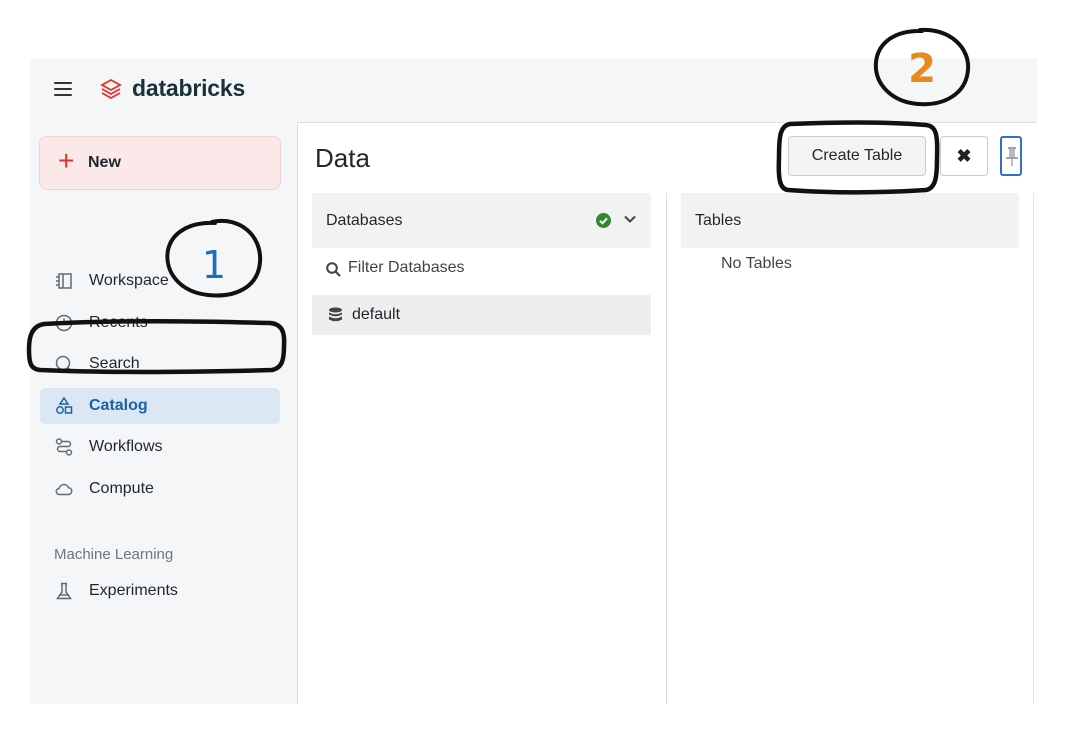 The image size is (1067, 733). Describe the element at coordinates (160, 323) in the screenshot. I see `sidebar-item-recents: Recents` at that location.